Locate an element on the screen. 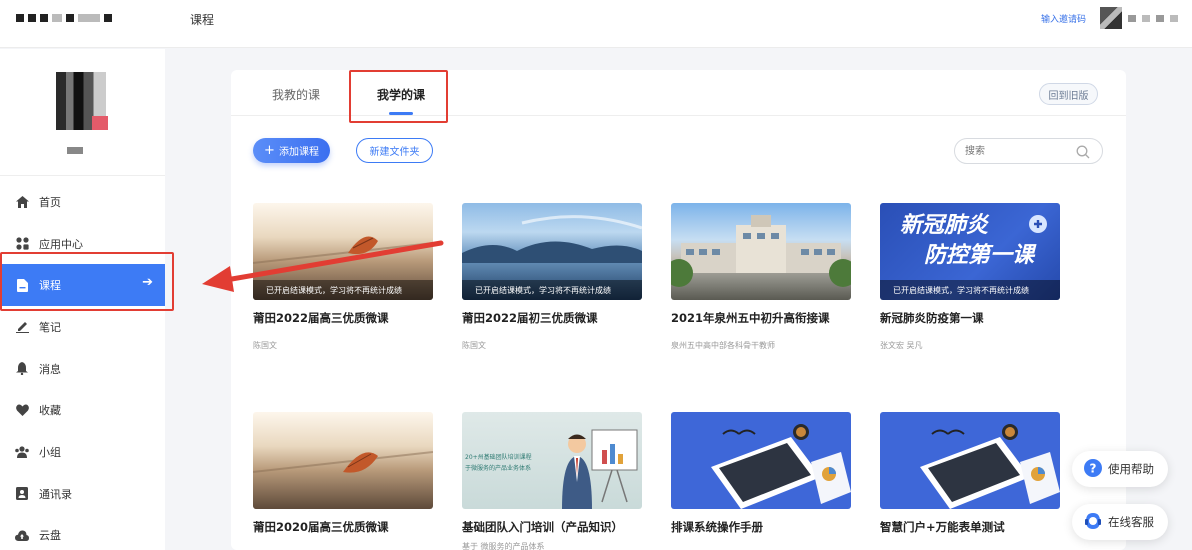 Image resolution: width=1192 pixels, height=550 pixels. course-card: 已开启结课模式，学习将不再统计成绩 莆田2022届初三优质微课 陈国文 is located at coordinates (552, 277).